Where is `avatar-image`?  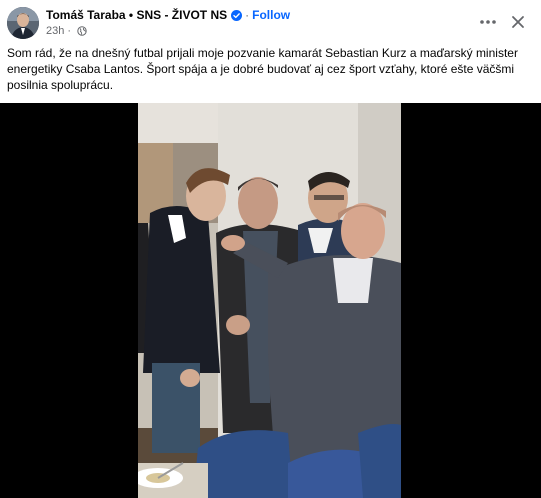 avatar-image is located at coordinates (23, 23).